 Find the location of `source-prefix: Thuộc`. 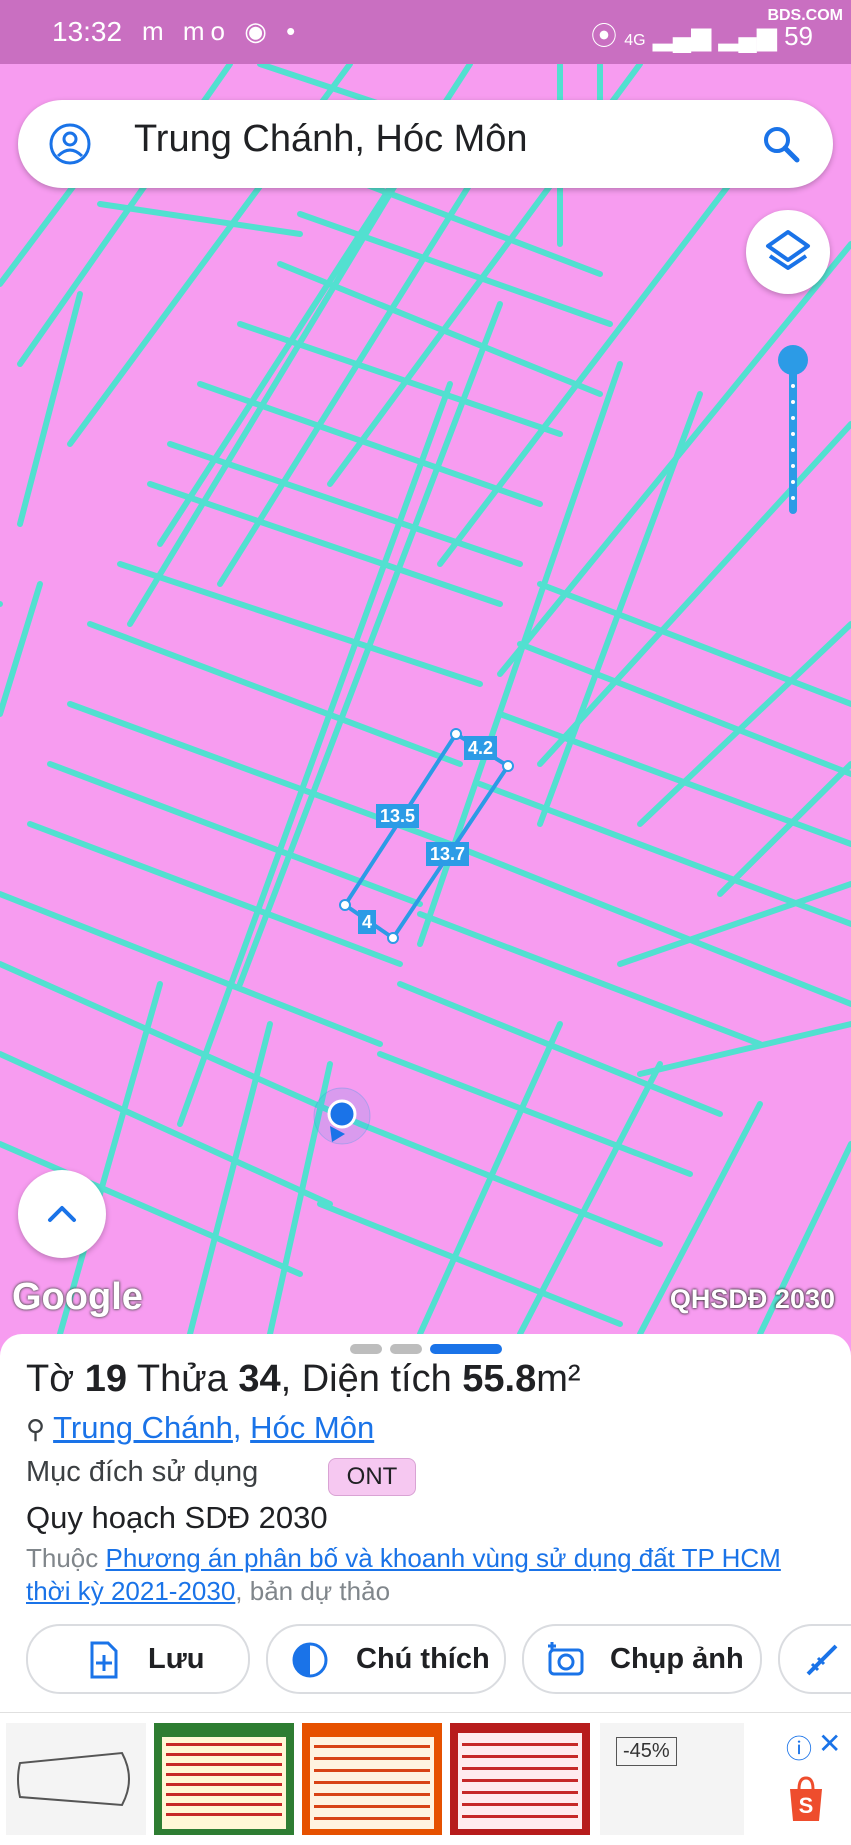

source-prefix: Thuộc is located at coordinates (66, 1558).